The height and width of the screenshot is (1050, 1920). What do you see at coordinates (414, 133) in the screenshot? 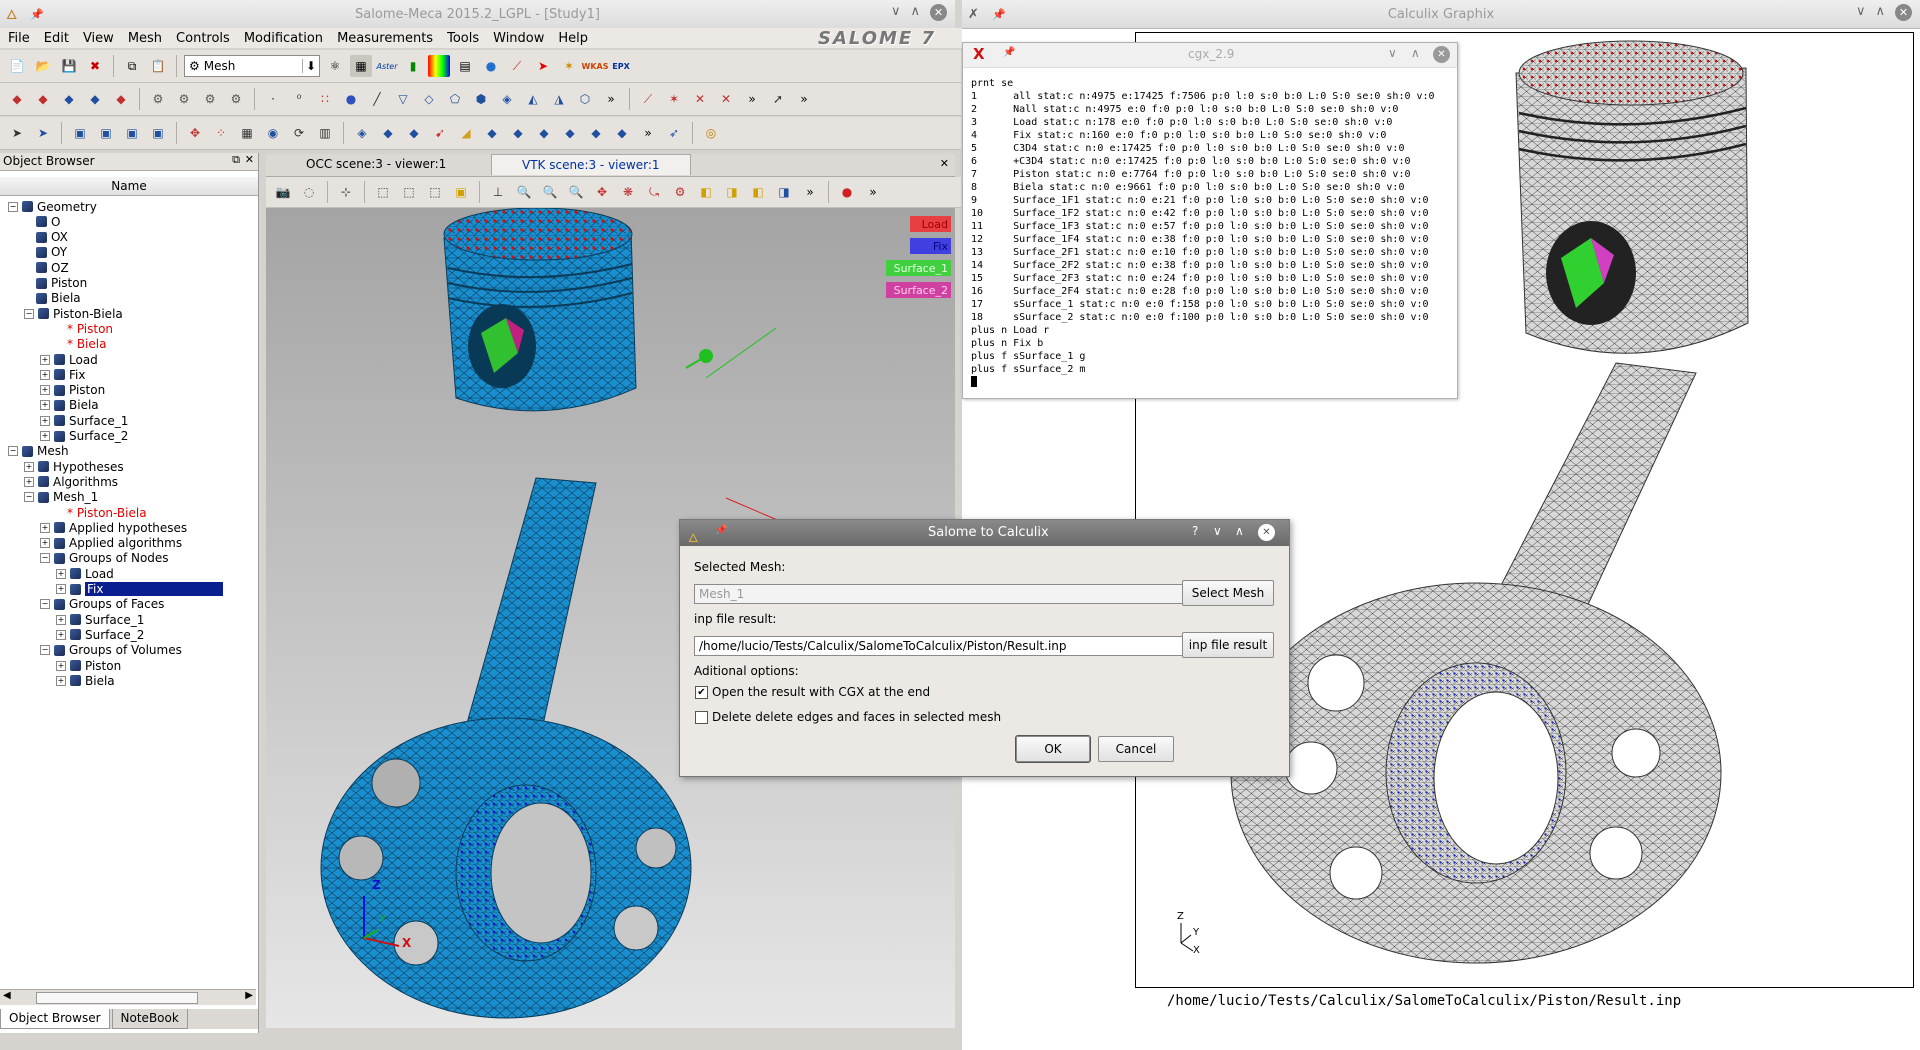
I see `pattern-icon: ◆` at bounding box center [414, 133].